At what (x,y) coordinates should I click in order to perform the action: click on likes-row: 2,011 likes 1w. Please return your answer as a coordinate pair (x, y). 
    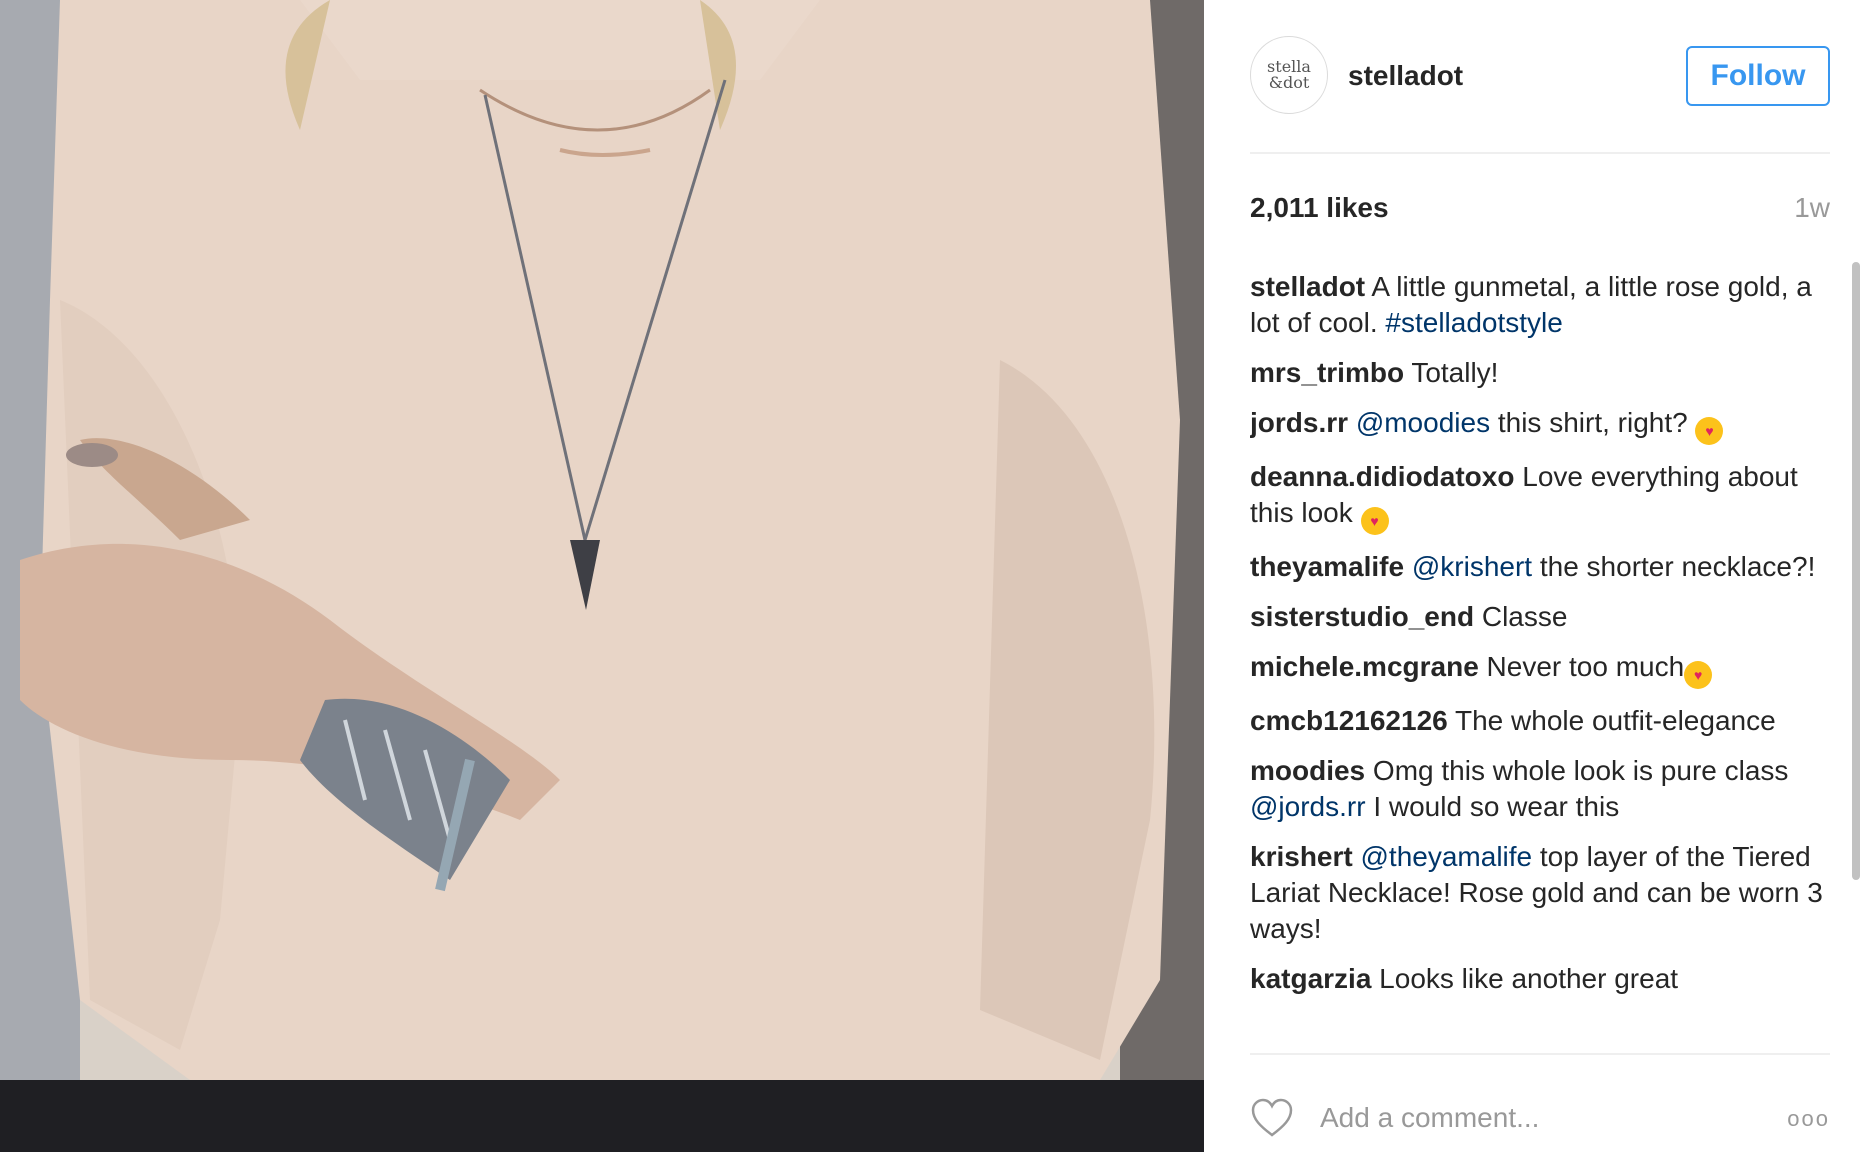
    Looking at the image, I should click on (1540, 212).